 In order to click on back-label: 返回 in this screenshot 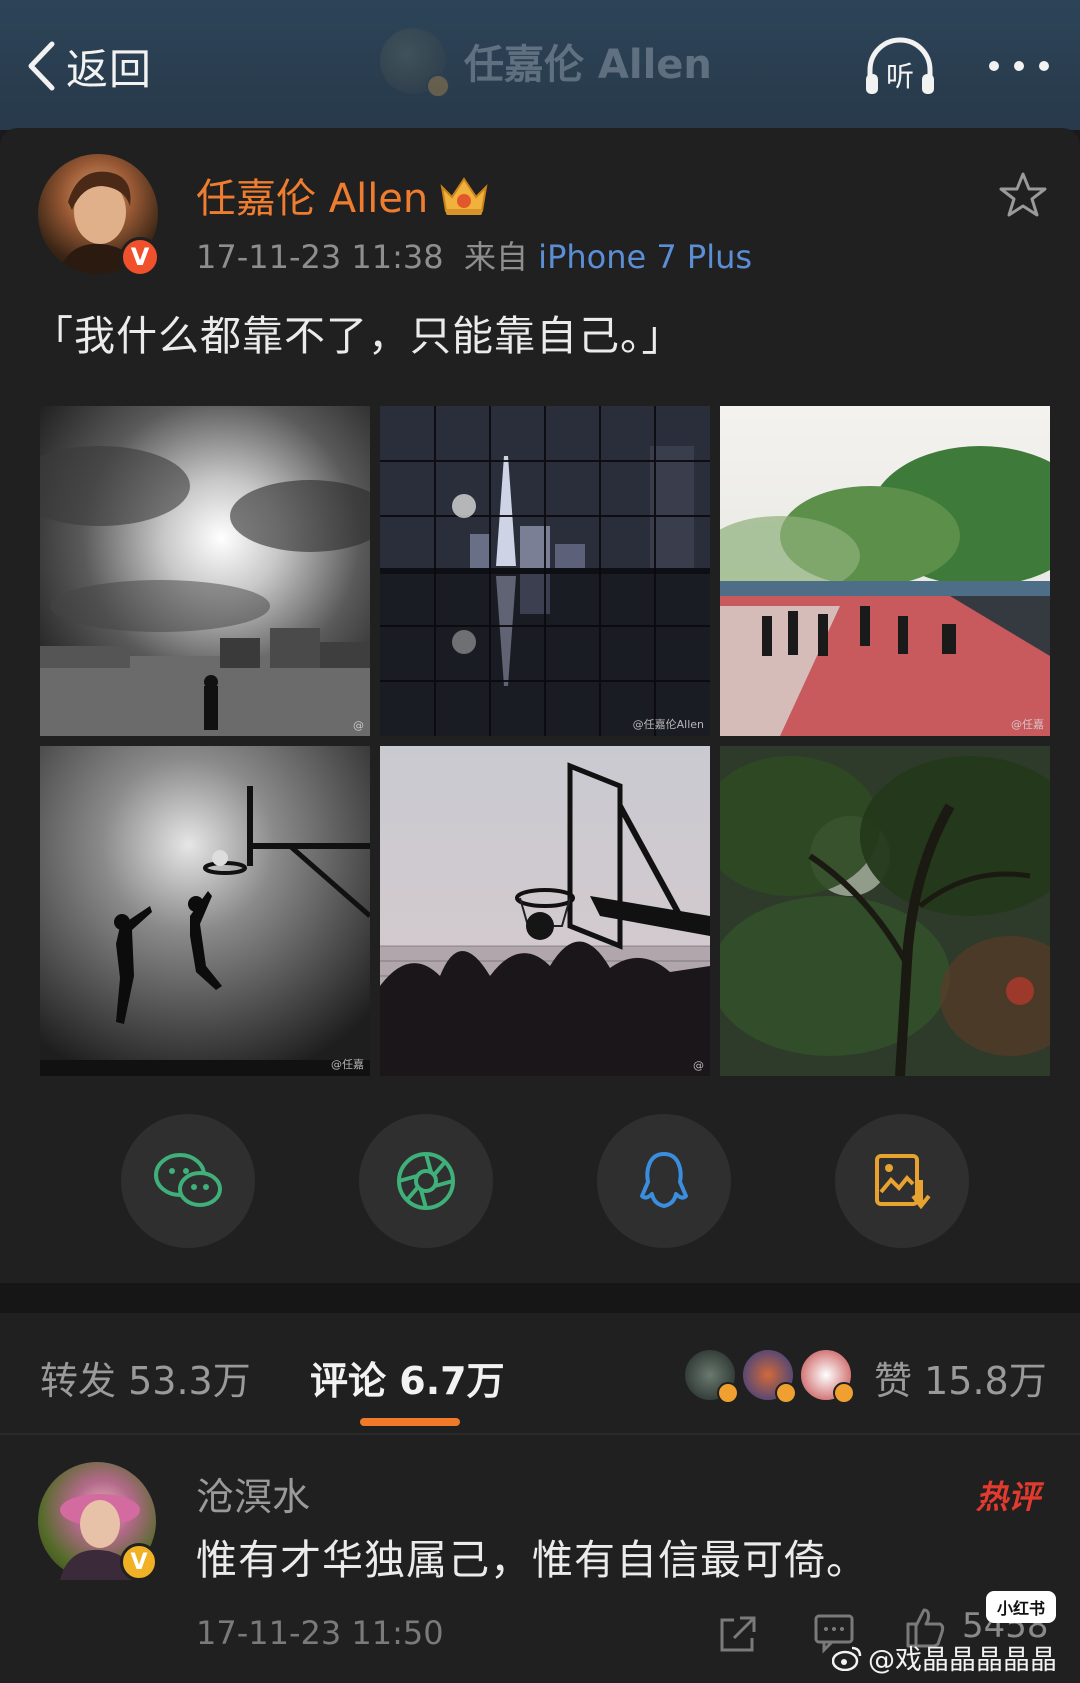, I will do `click(109, 69)`.